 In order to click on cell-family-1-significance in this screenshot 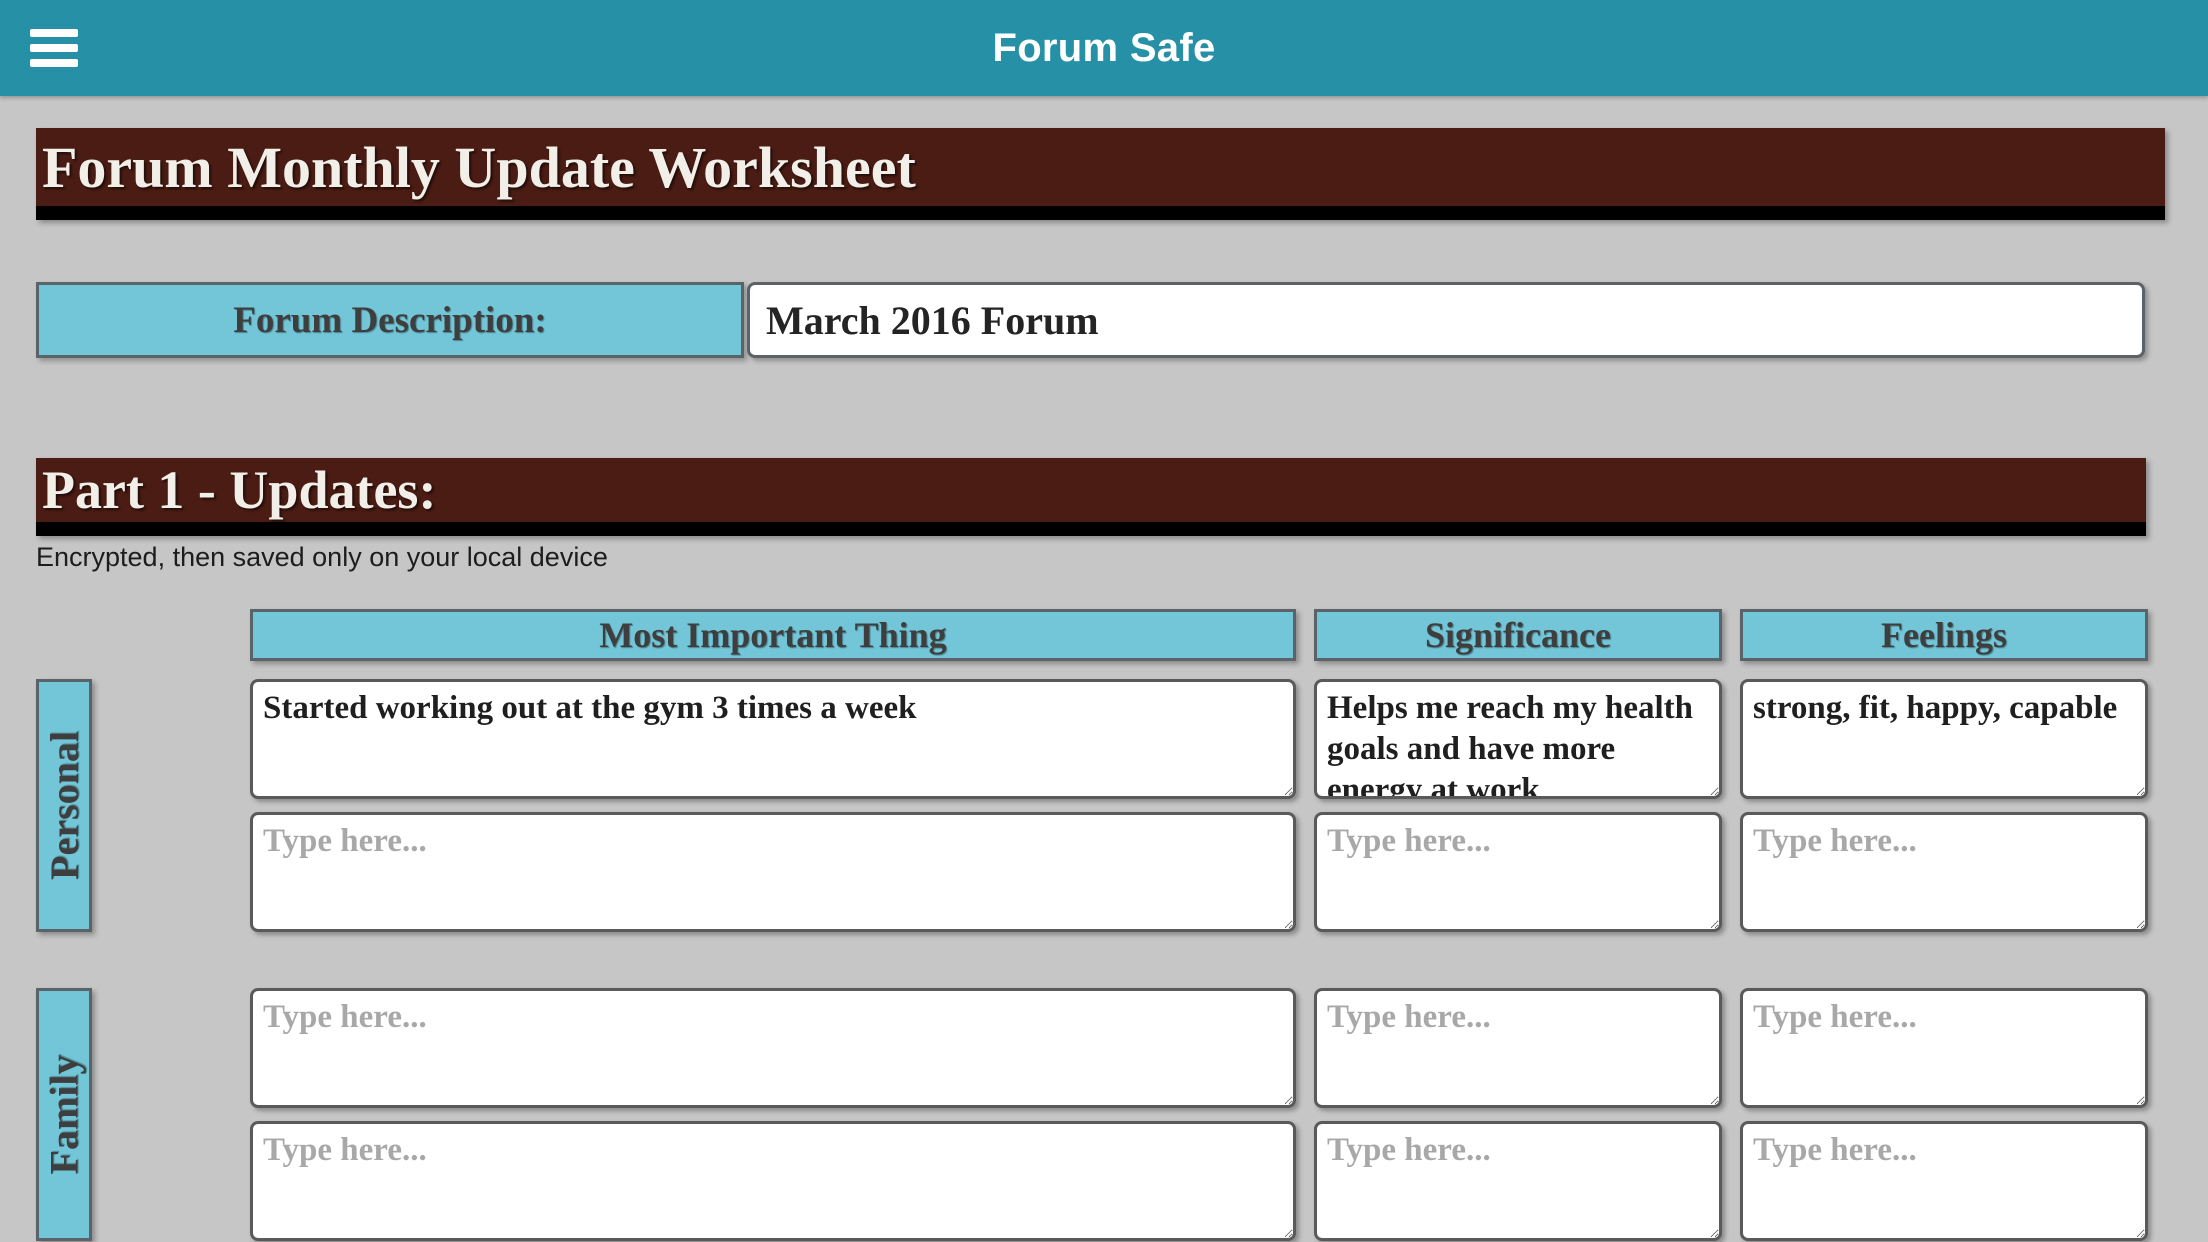, I will do `click(1518, 1048)`.